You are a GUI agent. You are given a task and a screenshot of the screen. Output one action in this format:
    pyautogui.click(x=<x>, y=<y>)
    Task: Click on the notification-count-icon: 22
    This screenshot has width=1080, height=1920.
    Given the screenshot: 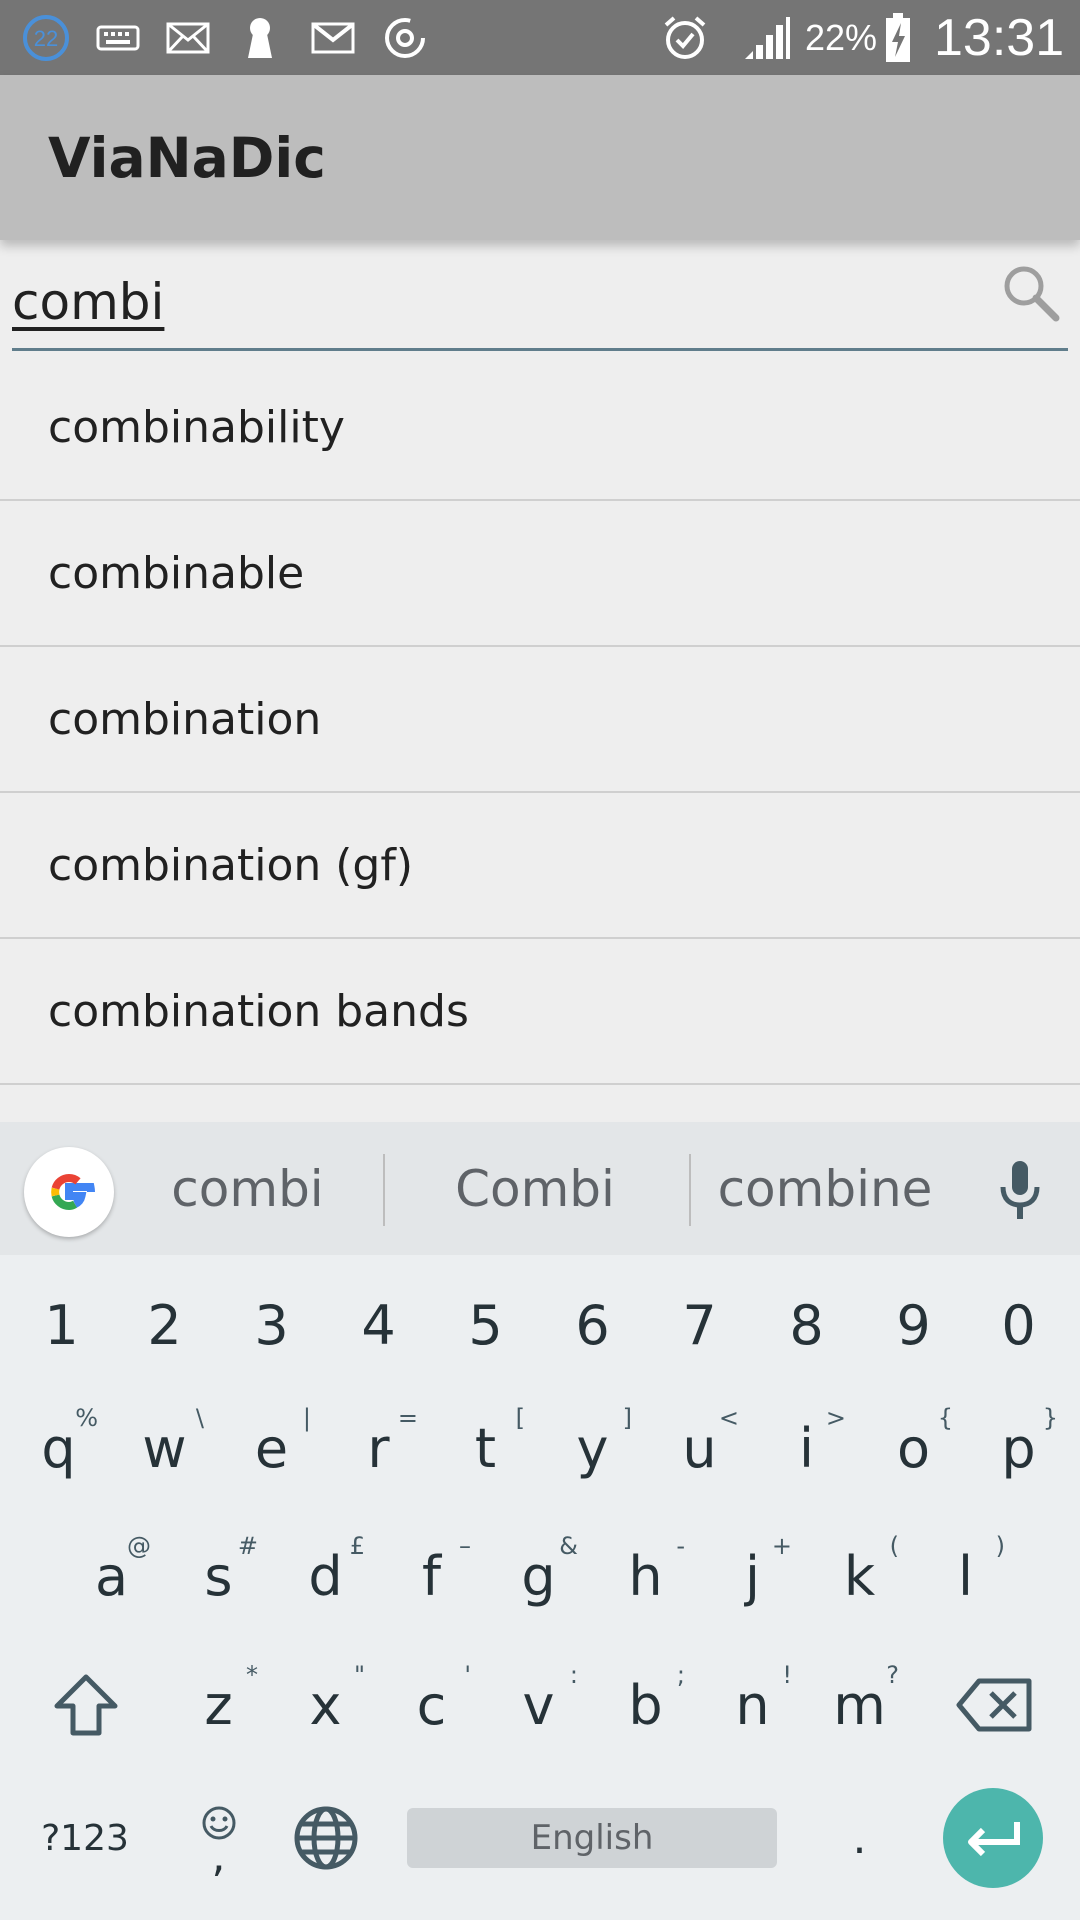 What is the action you would take?
    pyautogui.click(x=46, y=37)
    